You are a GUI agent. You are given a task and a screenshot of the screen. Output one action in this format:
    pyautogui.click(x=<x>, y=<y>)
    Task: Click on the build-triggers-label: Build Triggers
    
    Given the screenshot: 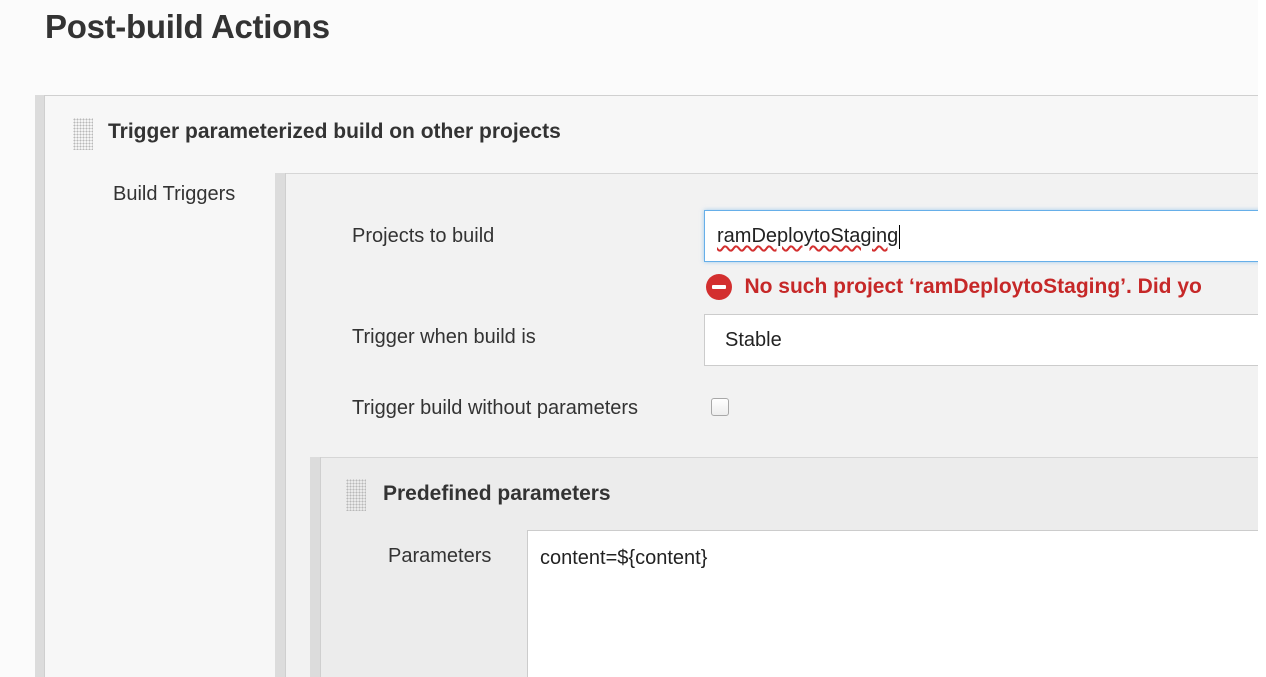 What is the action you would take?
    pyautogui.click(x=174, y=194)
    